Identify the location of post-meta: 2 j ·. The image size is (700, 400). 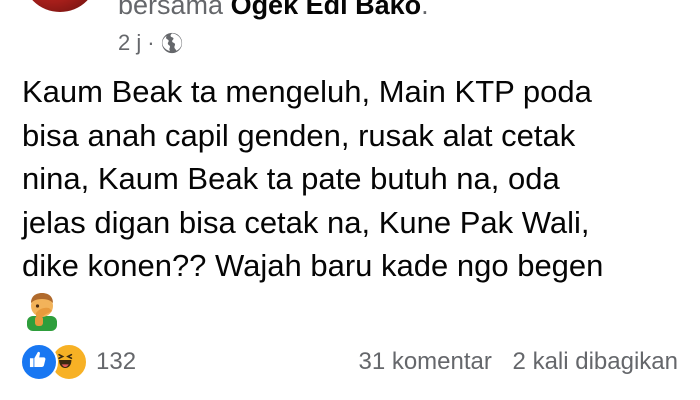
(150, 43).